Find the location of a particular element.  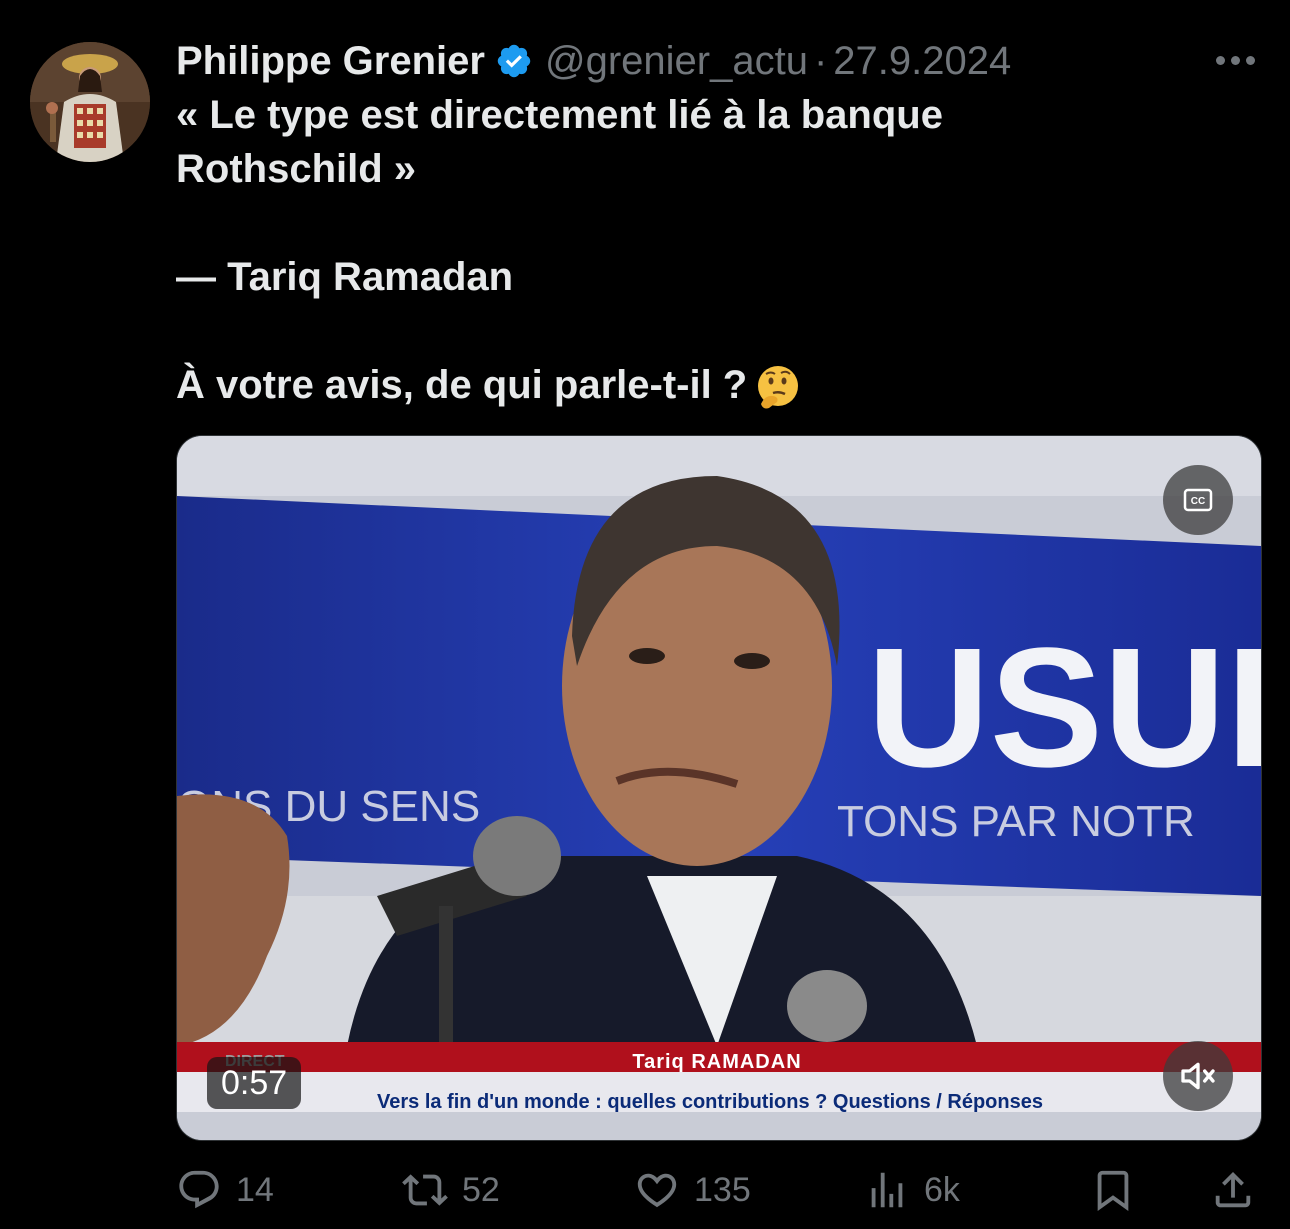

verified-badge-icon is located at coordinates (514, 61).